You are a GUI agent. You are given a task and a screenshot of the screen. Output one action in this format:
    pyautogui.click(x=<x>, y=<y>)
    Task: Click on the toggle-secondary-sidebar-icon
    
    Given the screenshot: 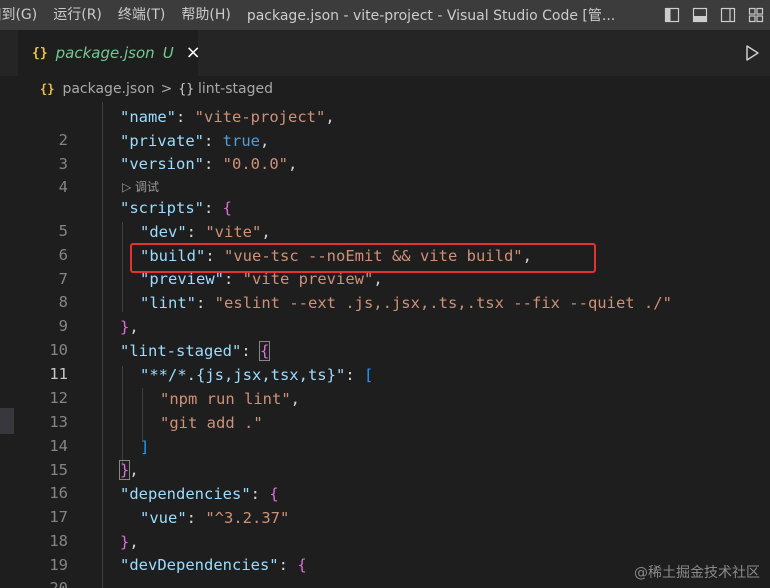 What is the action you would take?
    pyautogui.click(x=728, y=15)
    